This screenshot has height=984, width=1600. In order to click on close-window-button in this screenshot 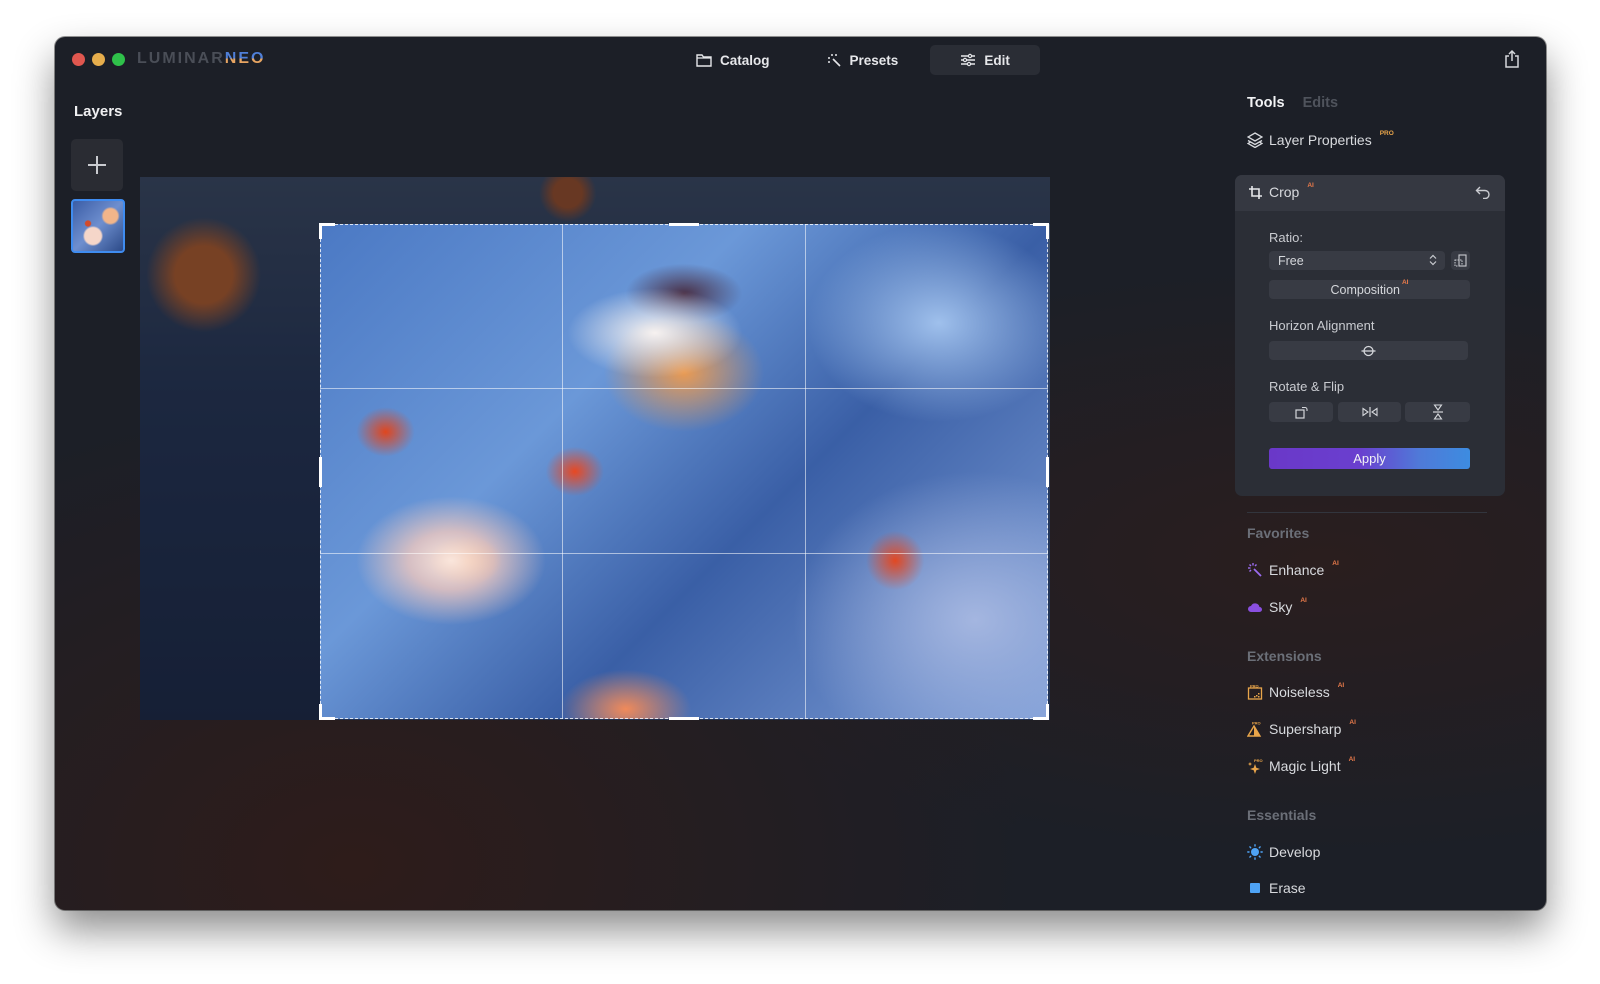, I will do `click(78, 59)`.